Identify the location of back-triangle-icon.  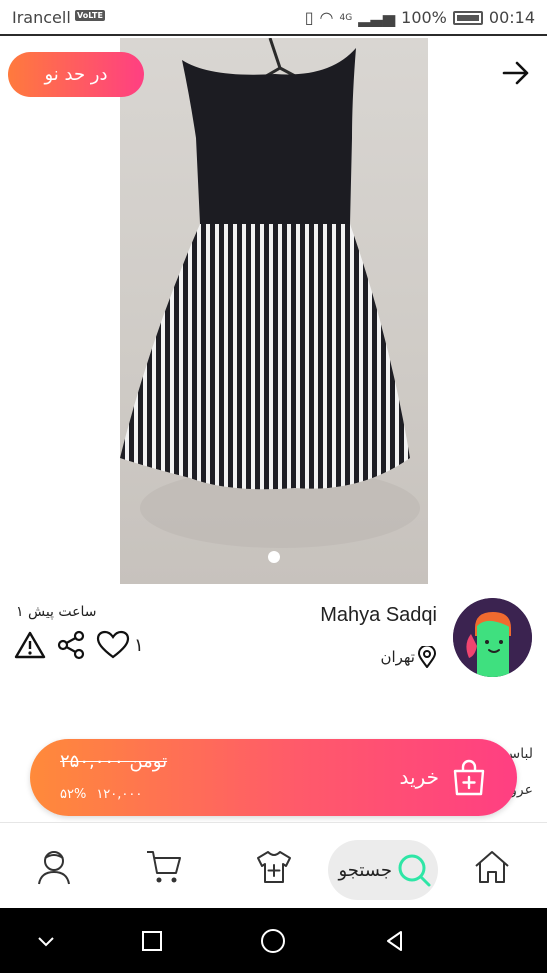
(395, 941).